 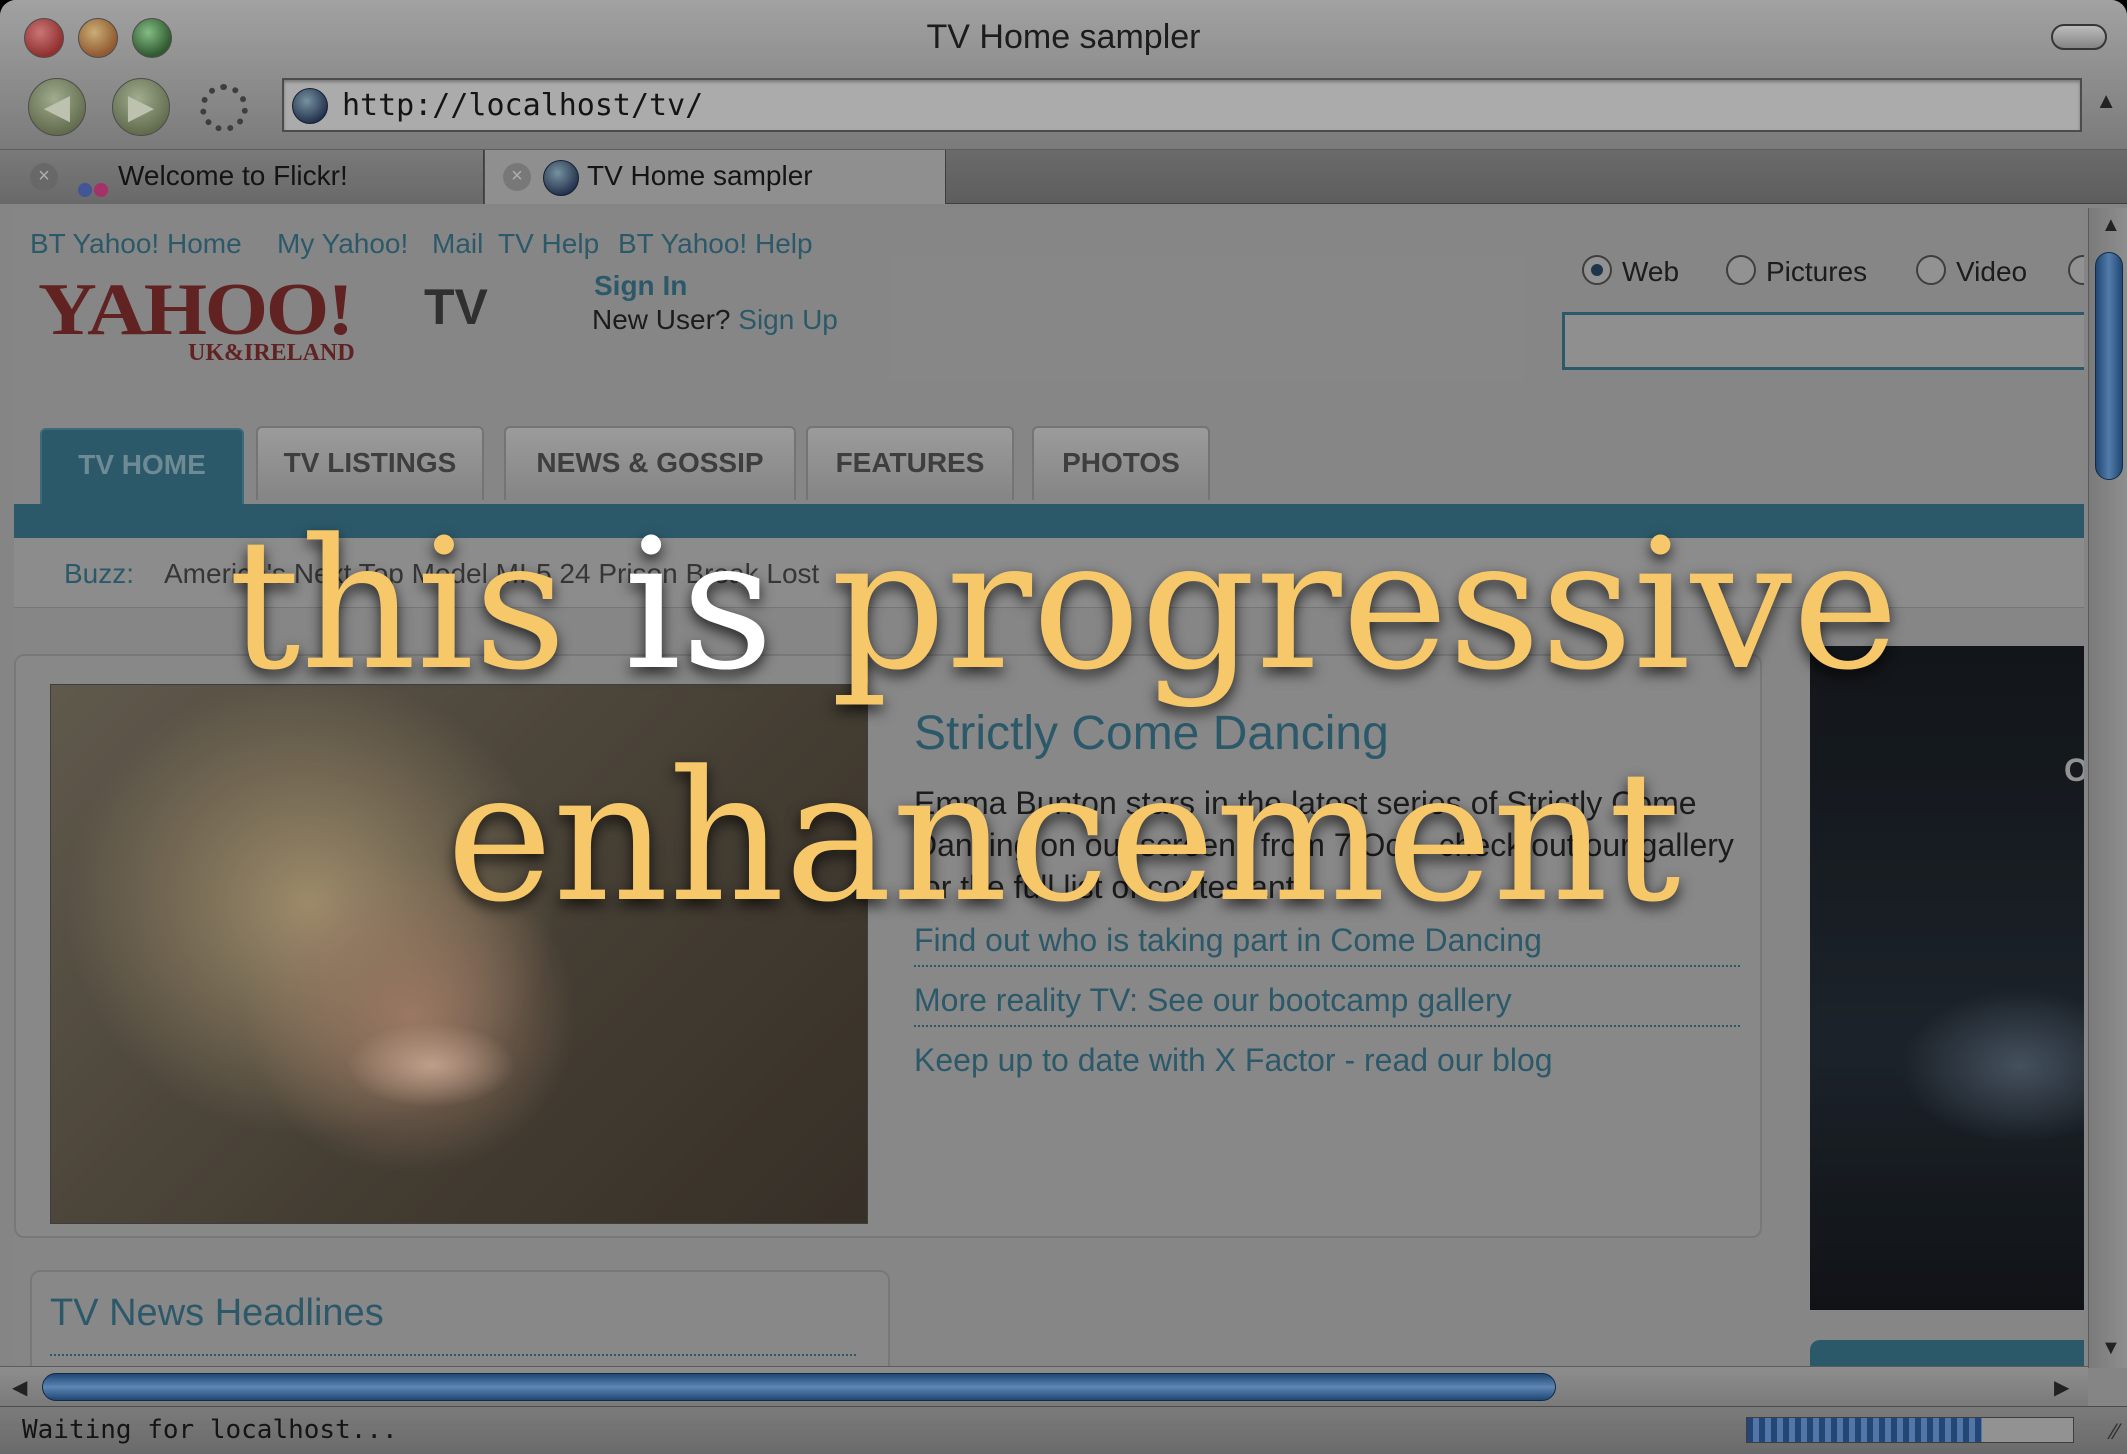 I want to click on vertical-scroll-thumb, so click(x=2109, y=366).